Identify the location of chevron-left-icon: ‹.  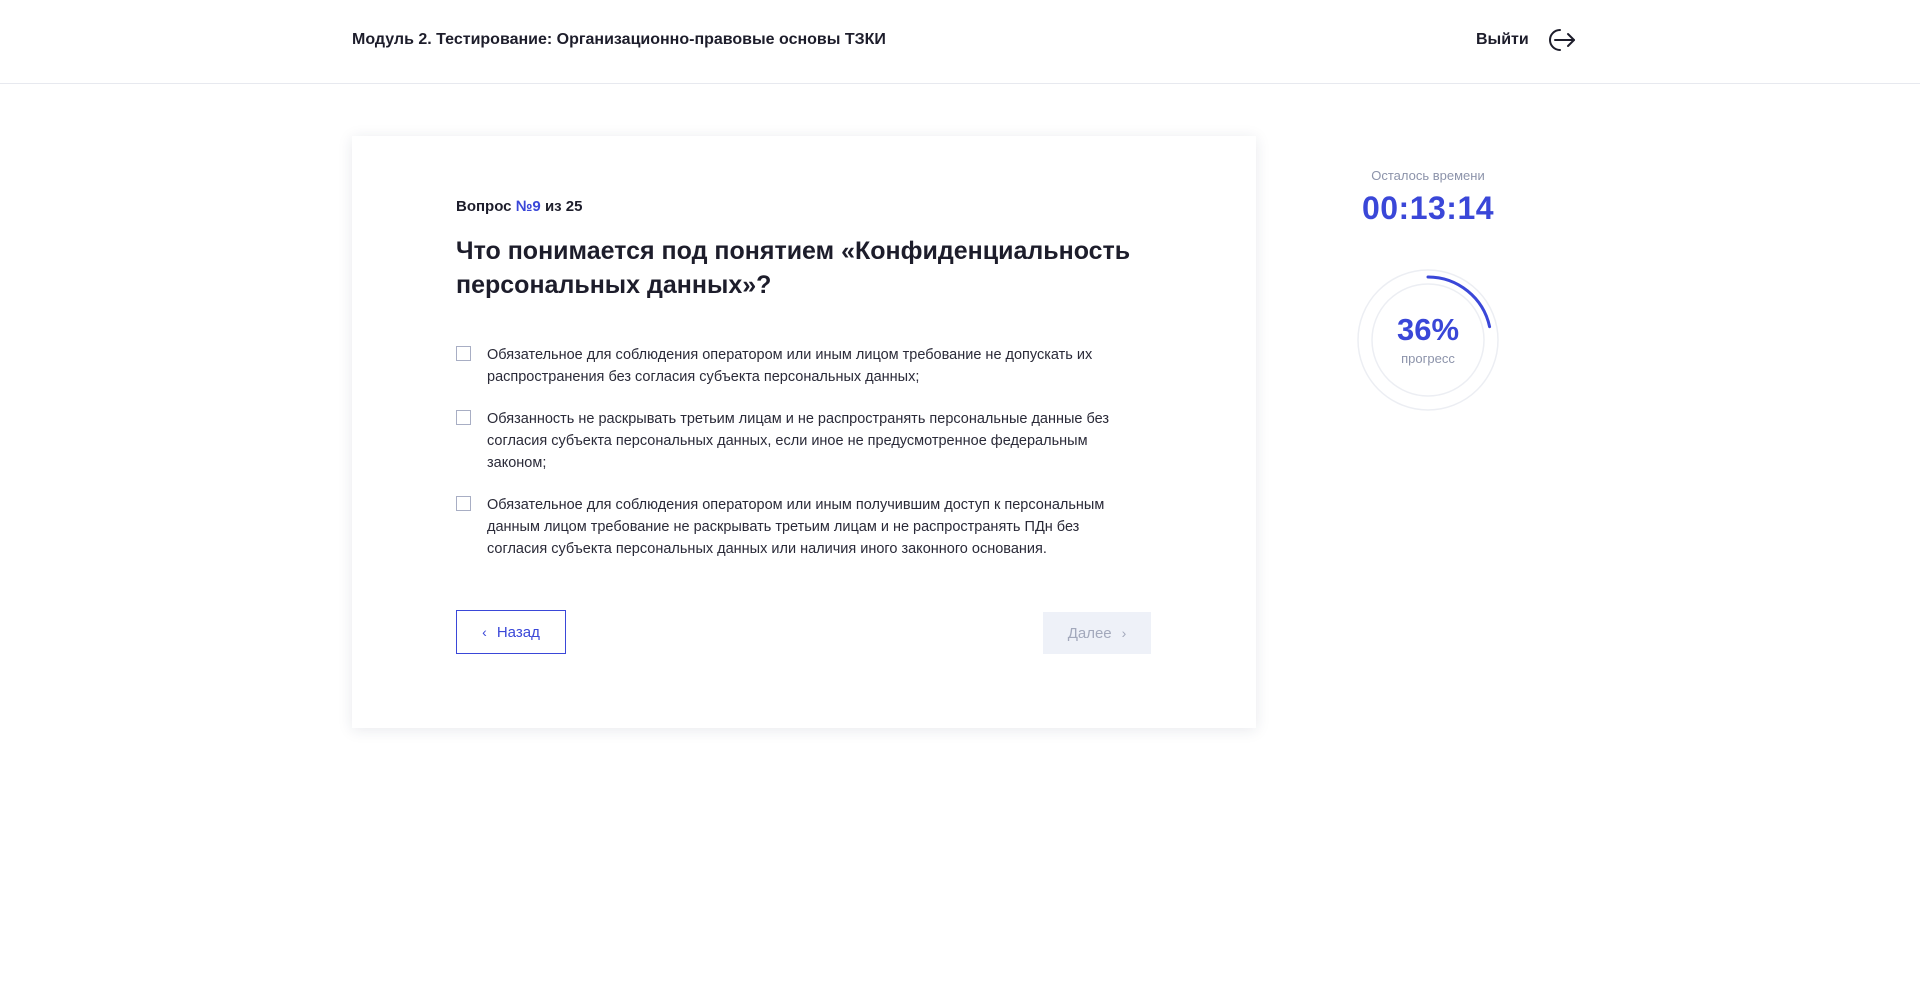
(484, 632).